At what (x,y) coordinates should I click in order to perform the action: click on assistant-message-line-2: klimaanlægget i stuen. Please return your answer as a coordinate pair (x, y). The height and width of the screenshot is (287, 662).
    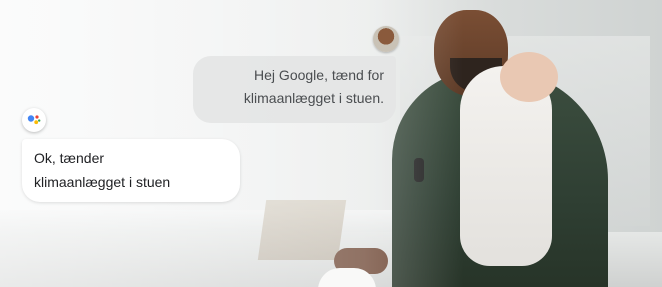
    Looking at the image, I should click on (102, 182).